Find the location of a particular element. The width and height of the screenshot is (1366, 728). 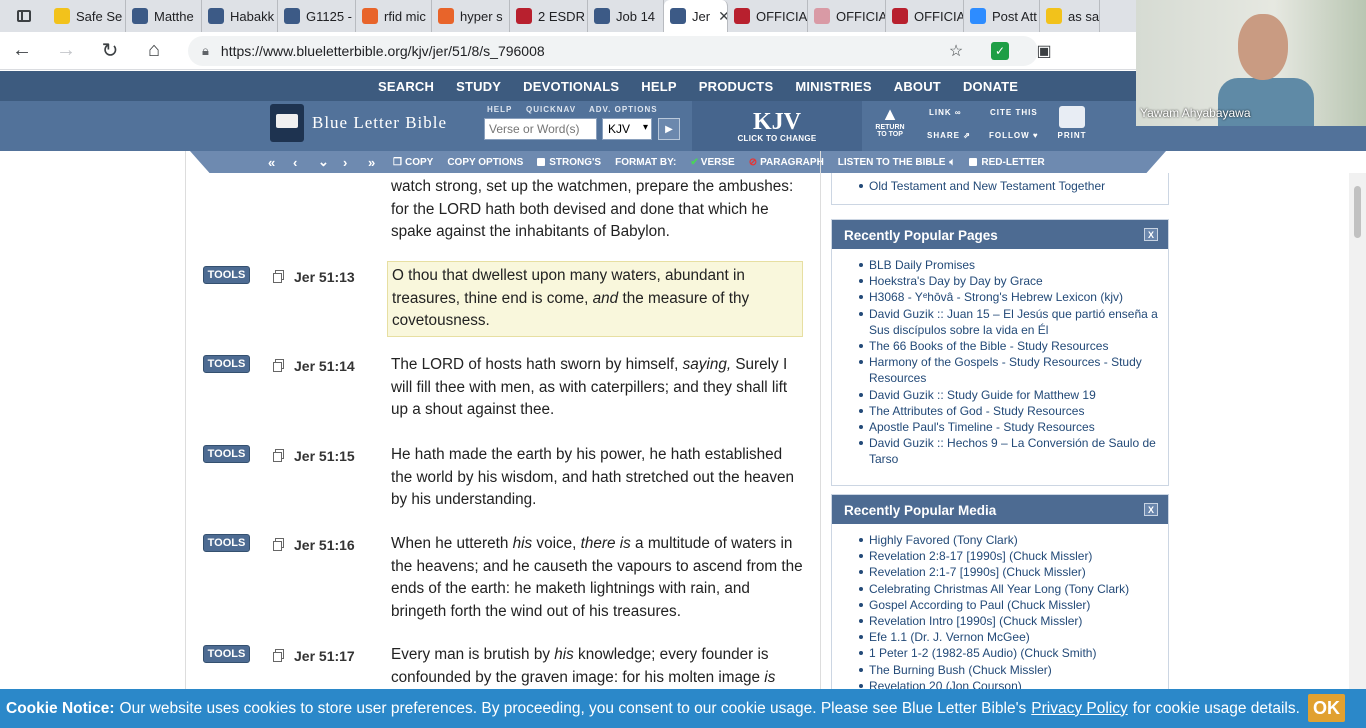

popular-media-link: The Burning Bush (Chuck Missler) is located at coordinates (1013, 670).